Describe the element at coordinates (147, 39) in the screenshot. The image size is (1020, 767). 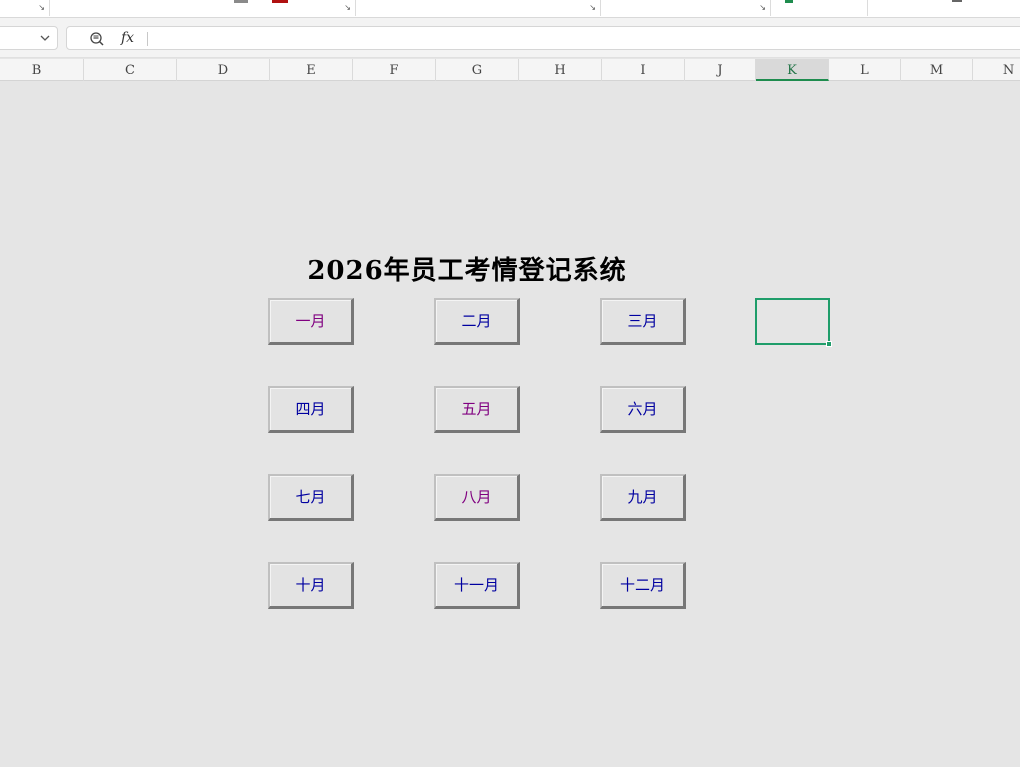
I see `formula-separator` at that location.